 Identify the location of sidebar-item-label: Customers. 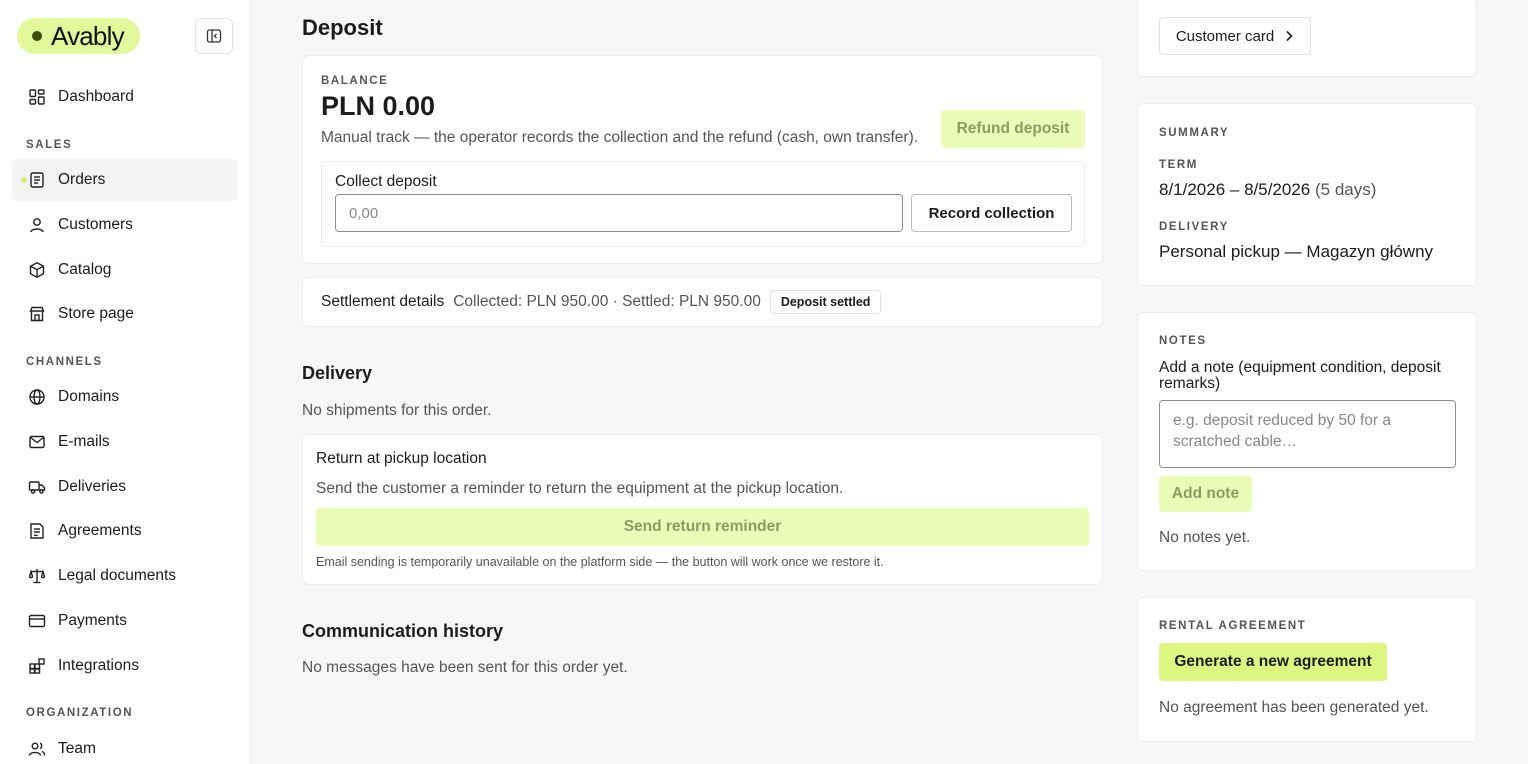
(95, 224).